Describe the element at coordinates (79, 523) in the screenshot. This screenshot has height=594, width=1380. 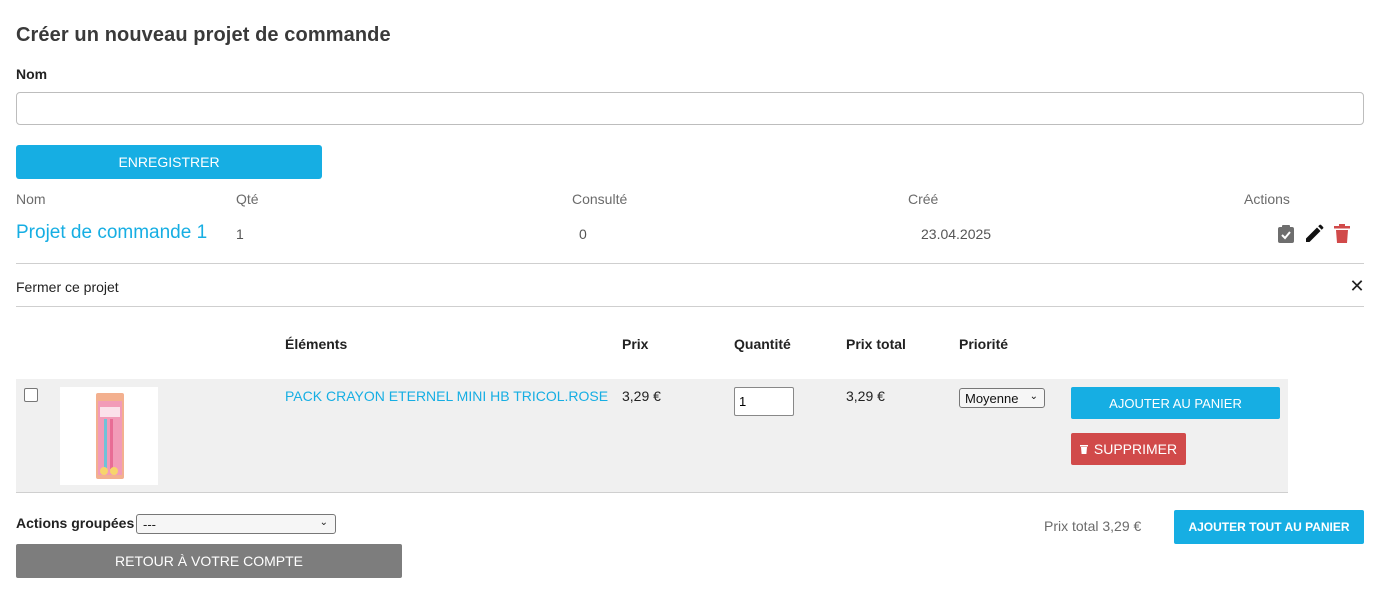
I see `group-actions-label: Actions groupées :` at that location.